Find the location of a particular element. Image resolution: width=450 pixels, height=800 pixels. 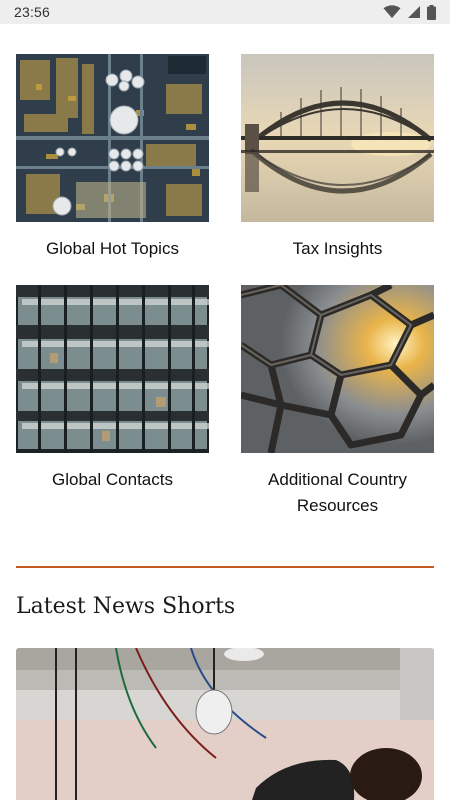

signal-icon is located at coordinates (414, 12).